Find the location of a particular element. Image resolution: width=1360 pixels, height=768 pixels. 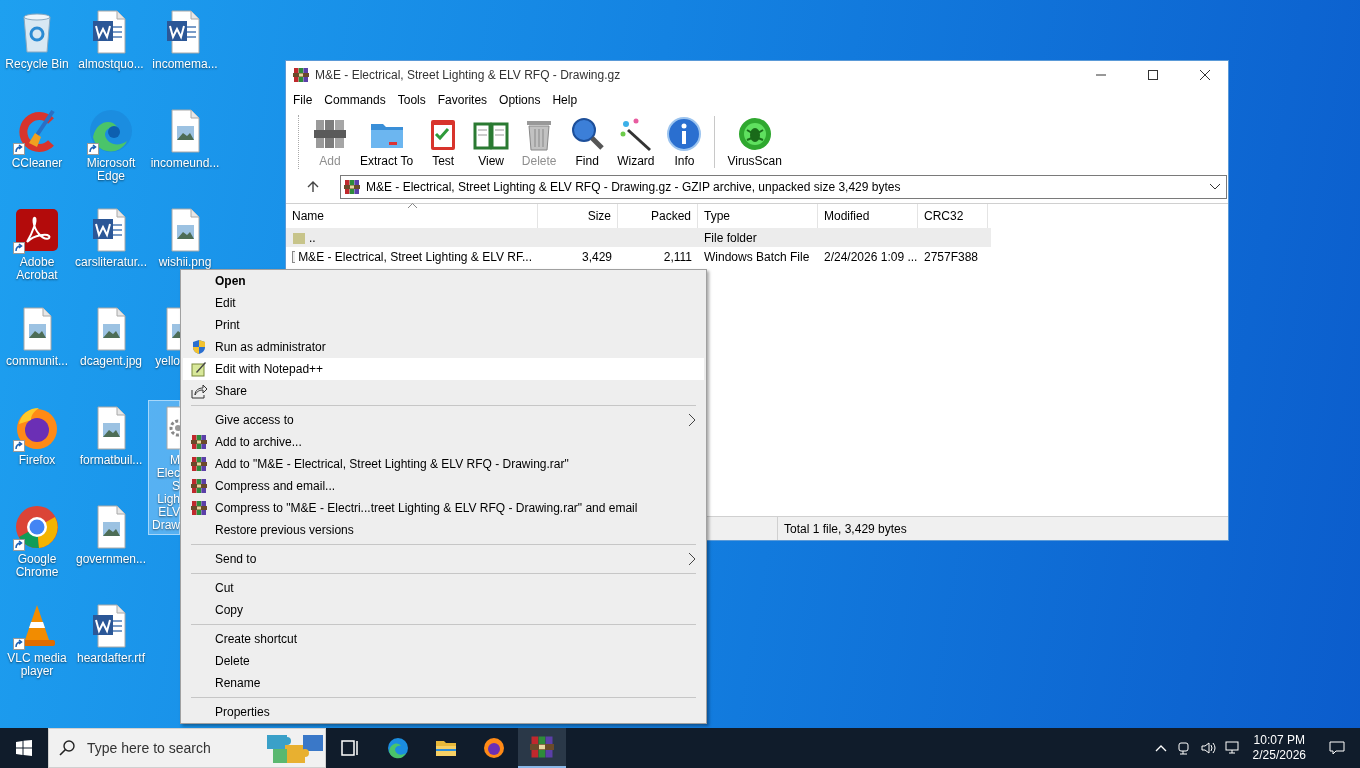

toolbar-button: Wizard is located at coordinates (636, 142).